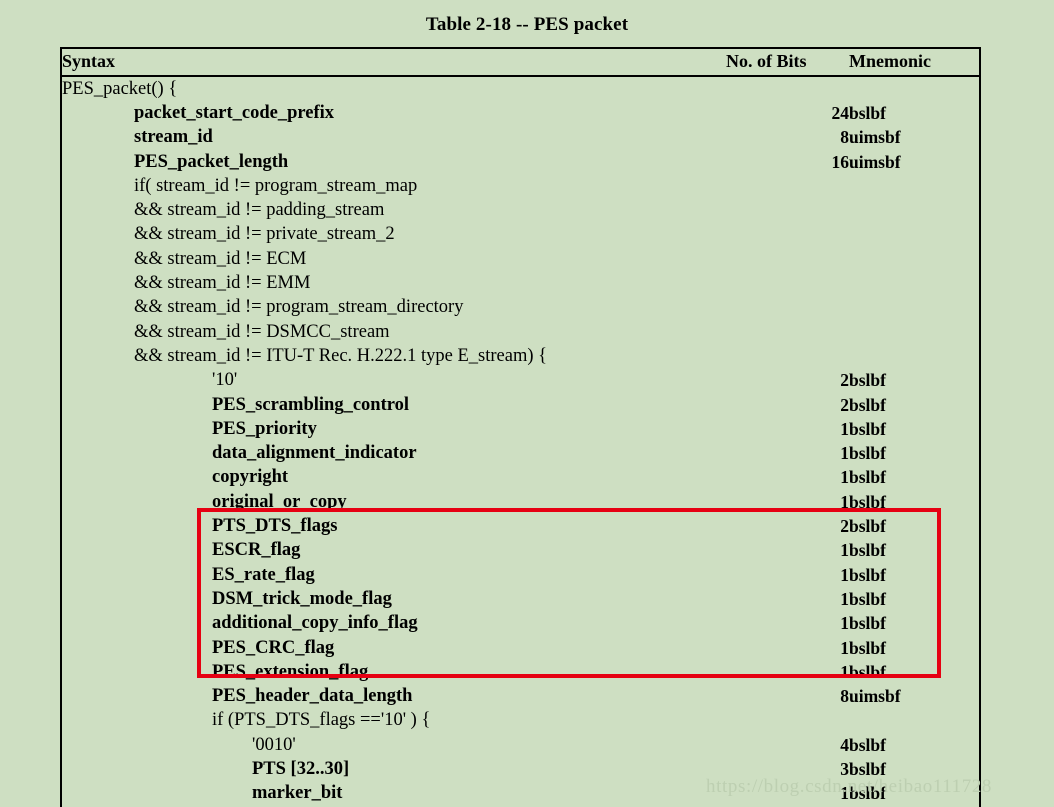  Describe the element at coordinates (314, 453) in the screenshot. I see `syntax-text: data_alignment_indicator` at that location.